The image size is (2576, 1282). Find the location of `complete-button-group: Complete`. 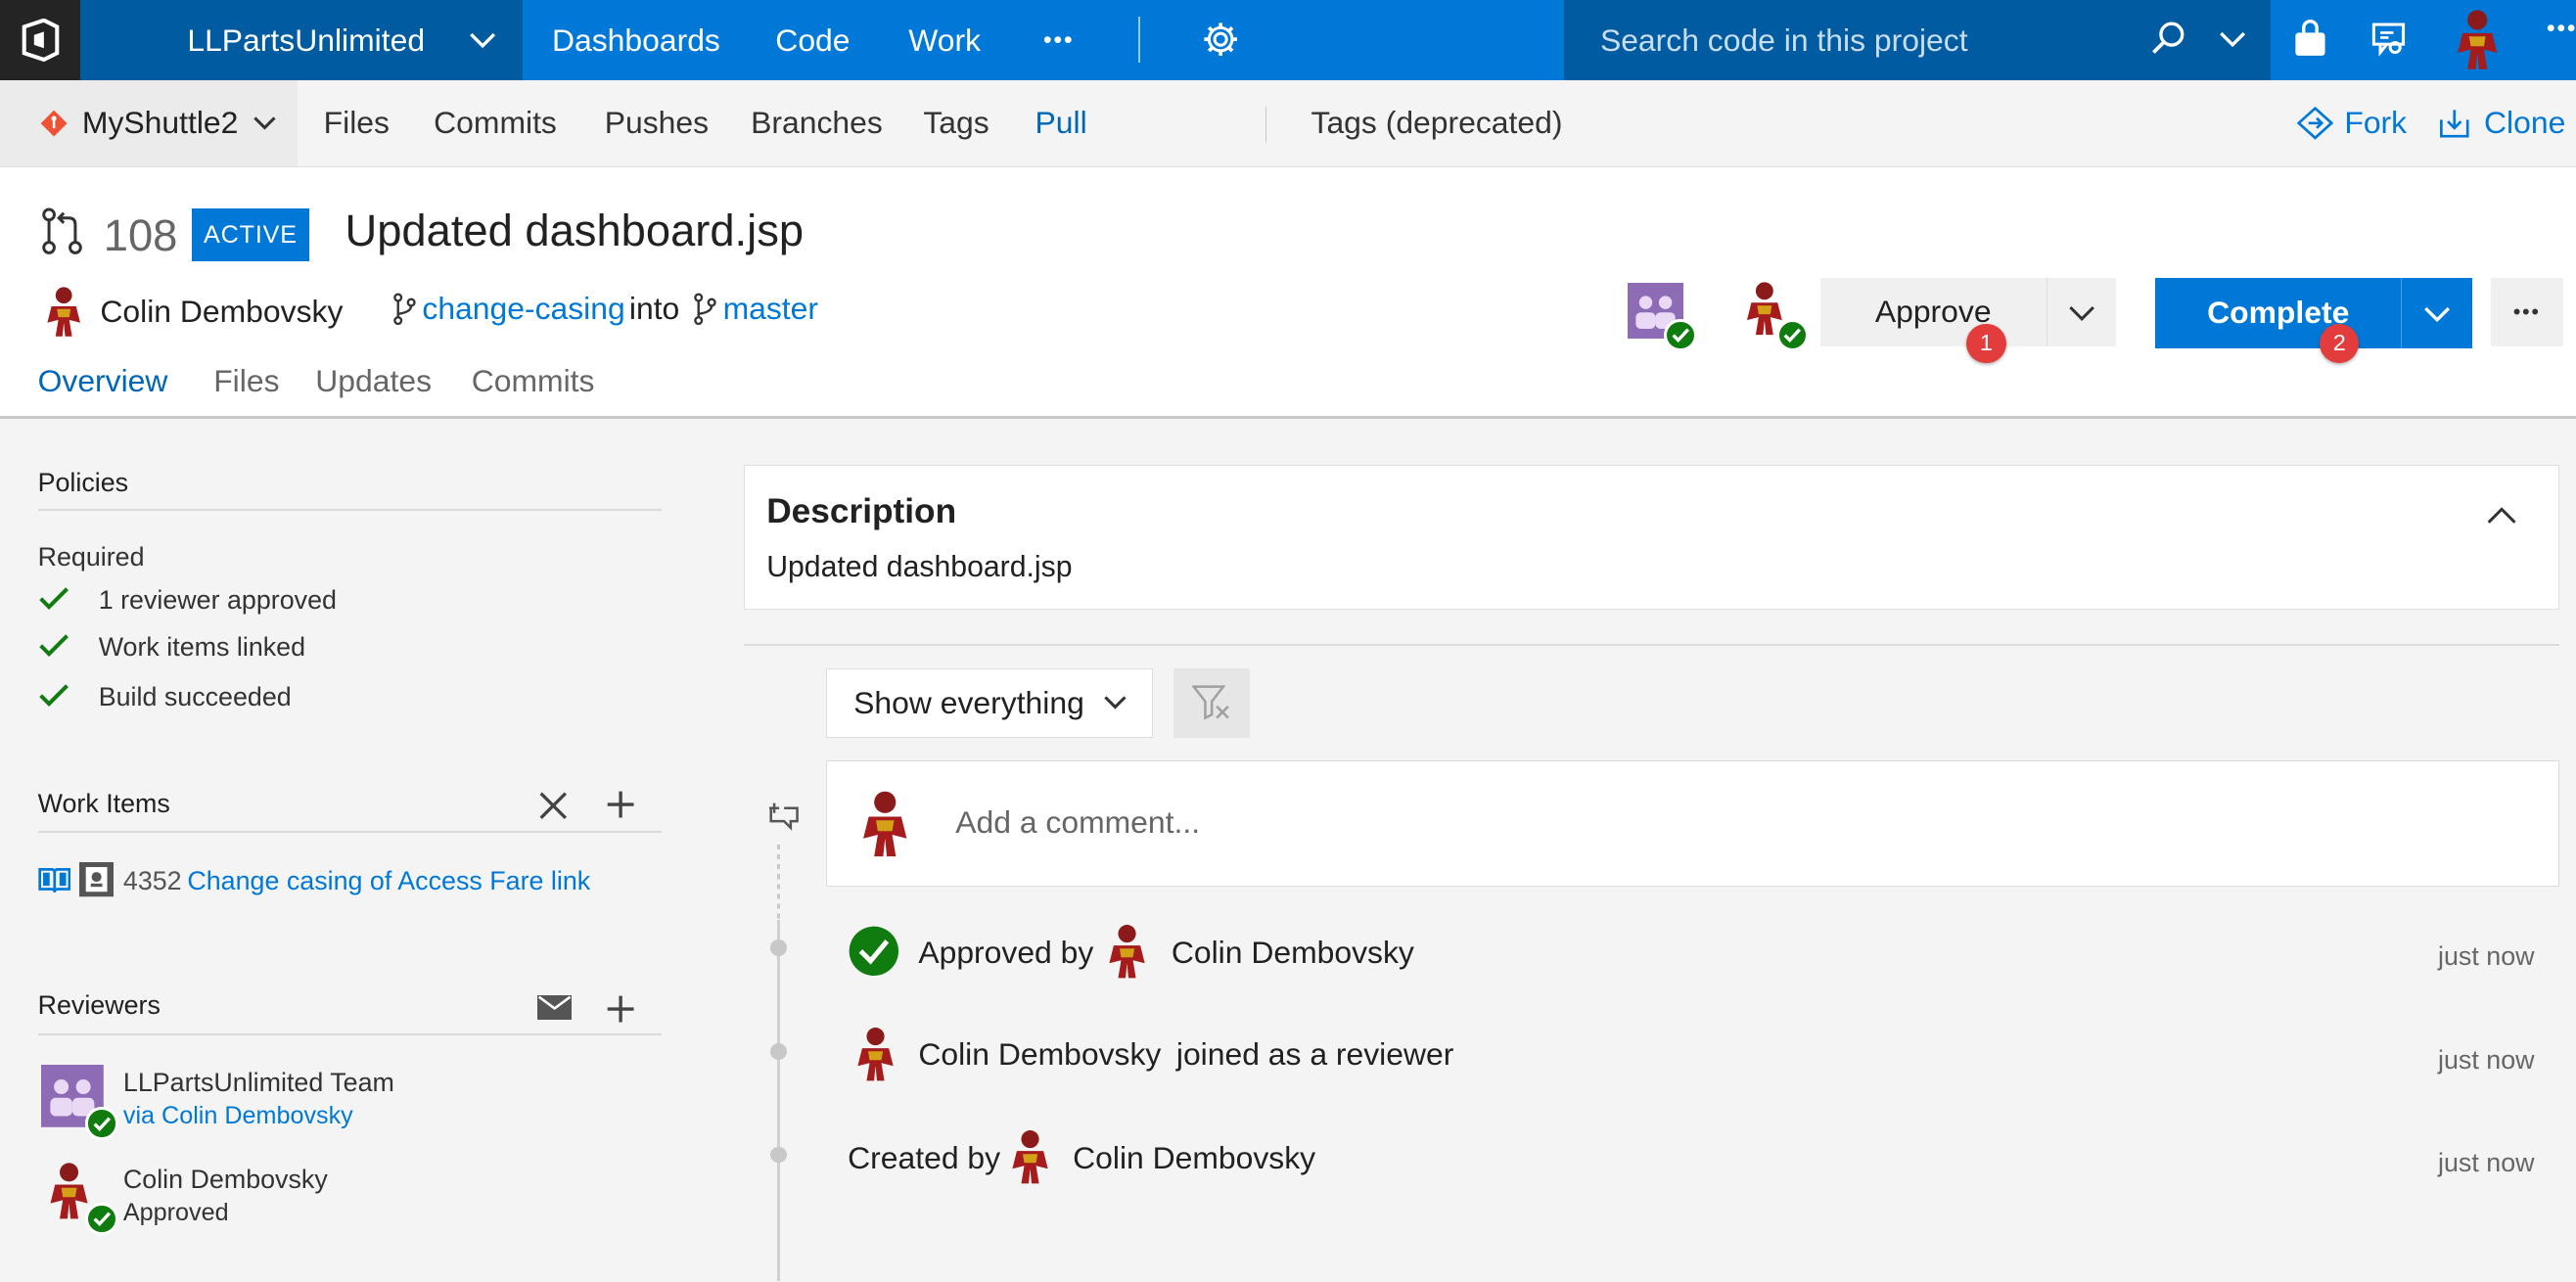

complete-button-group: Complete is located at coordinates (2314, 312).